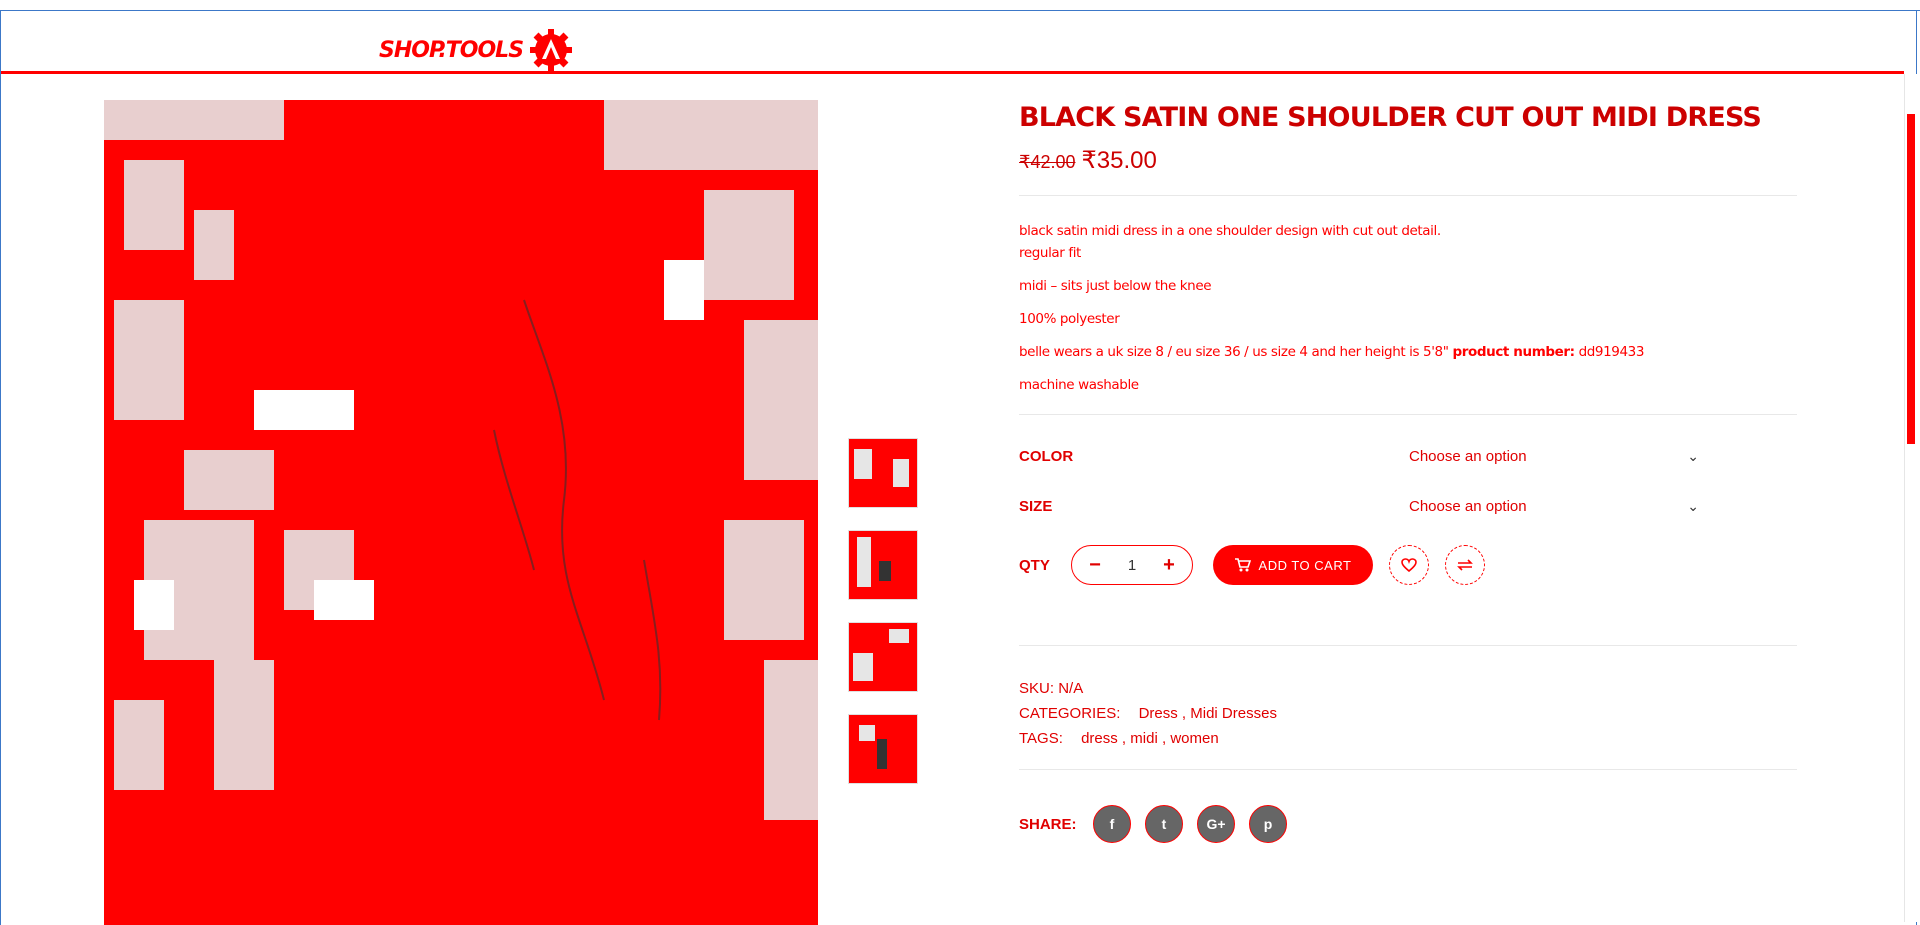 The width and height of the screenshot is (1920, 925). I want to click on size-select-value: Choose an option, so click(1468, 506).